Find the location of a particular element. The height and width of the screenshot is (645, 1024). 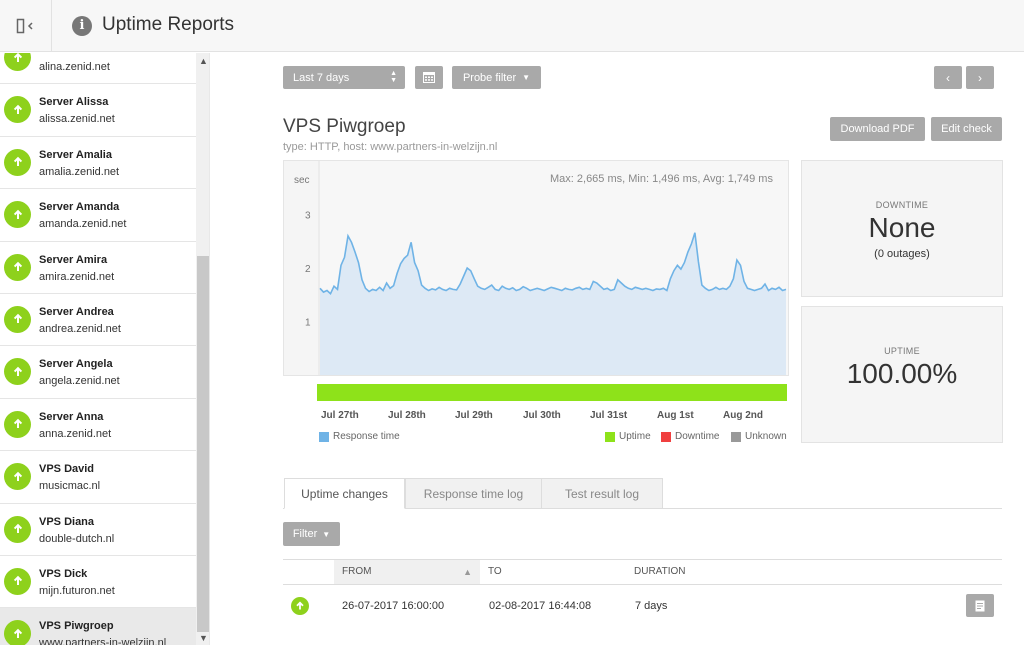

server-list-item: Server Amira amira.zenid.net is located at coordinates (98, 267).